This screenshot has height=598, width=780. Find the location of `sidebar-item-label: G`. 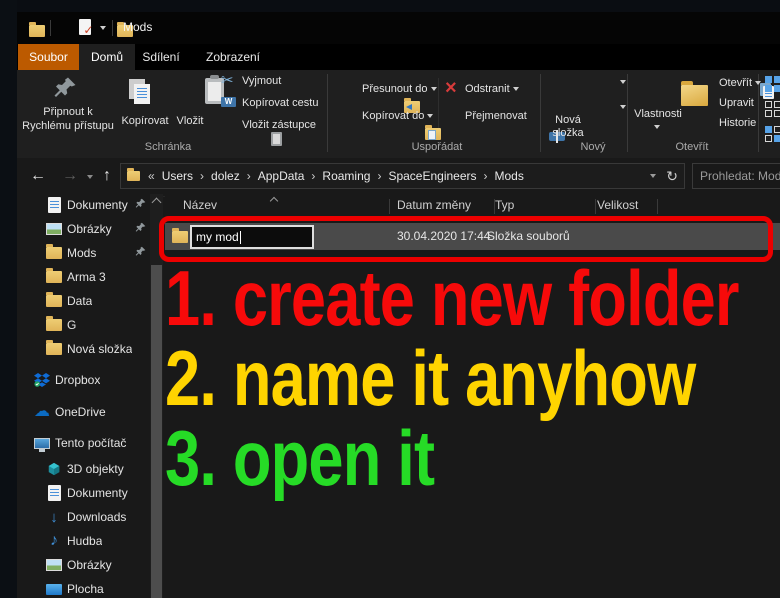

sidebar-item-label: G is located at coordinates (72, 325).